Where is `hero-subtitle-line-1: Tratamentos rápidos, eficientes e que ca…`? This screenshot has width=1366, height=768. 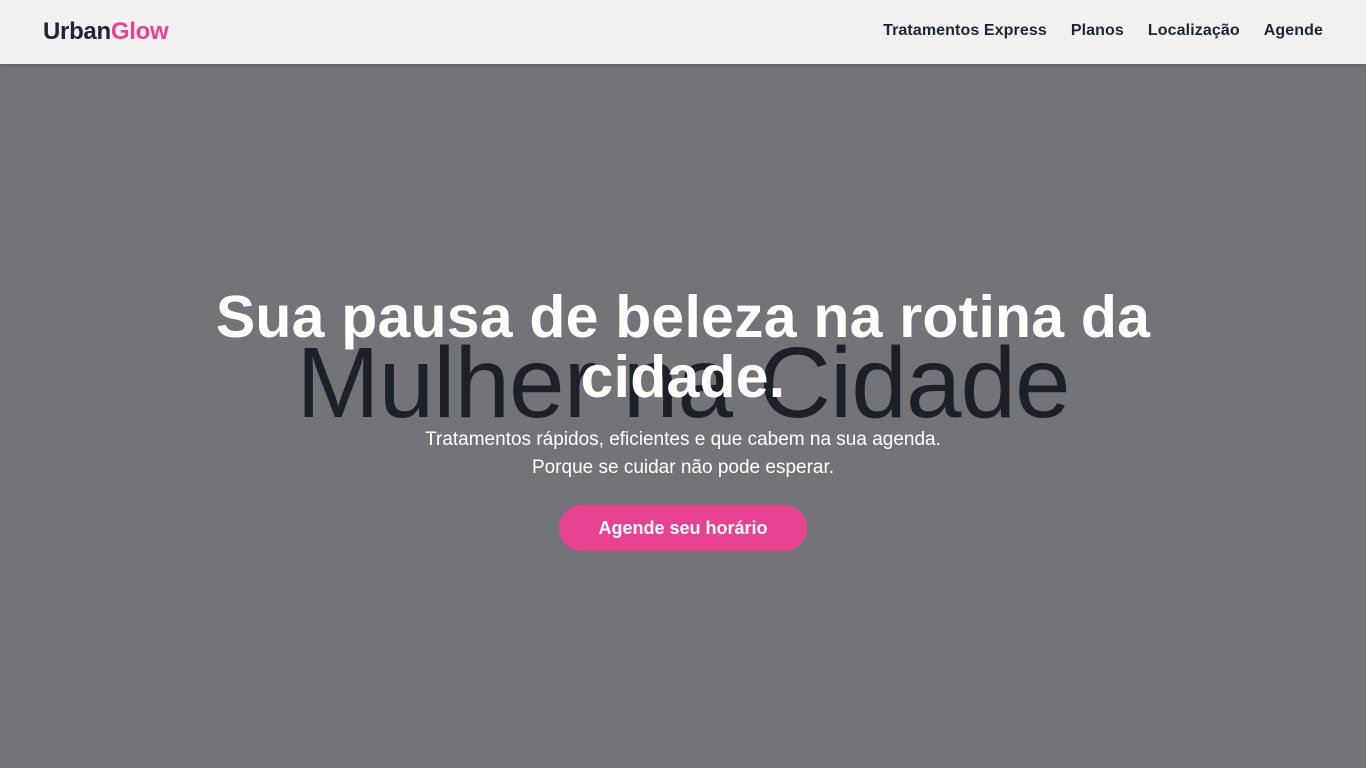
hero-subtitle-line-1: Tratamentos rápidos, eficientes e que ca… is located at coordinates (683, 439).